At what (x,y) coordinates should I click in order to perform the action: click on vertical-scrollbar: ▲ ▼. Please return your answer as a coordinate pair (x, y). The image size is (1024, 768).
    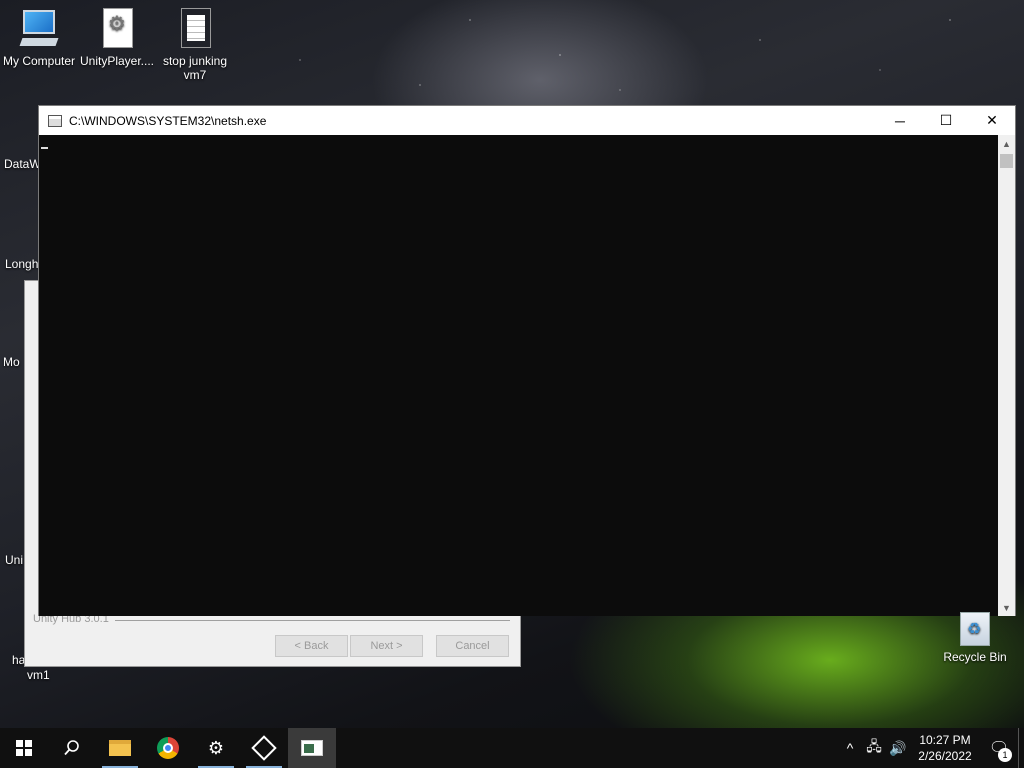
    Looking at the image, I should click on (1006, 375).